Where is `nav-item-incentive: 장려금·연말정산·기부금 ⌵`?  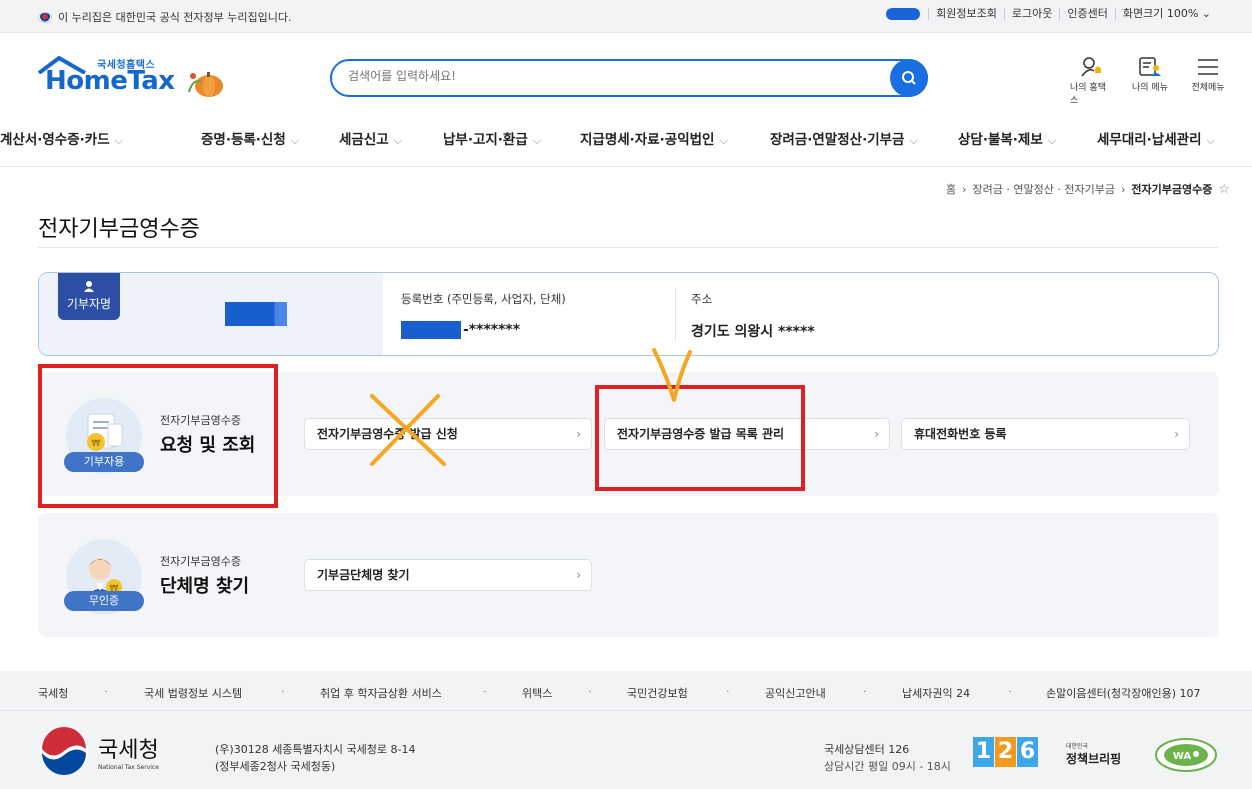
nav-item-incentive: 장려금·연말정산·기부금 ⌵ is located at coordinates (844, 138).